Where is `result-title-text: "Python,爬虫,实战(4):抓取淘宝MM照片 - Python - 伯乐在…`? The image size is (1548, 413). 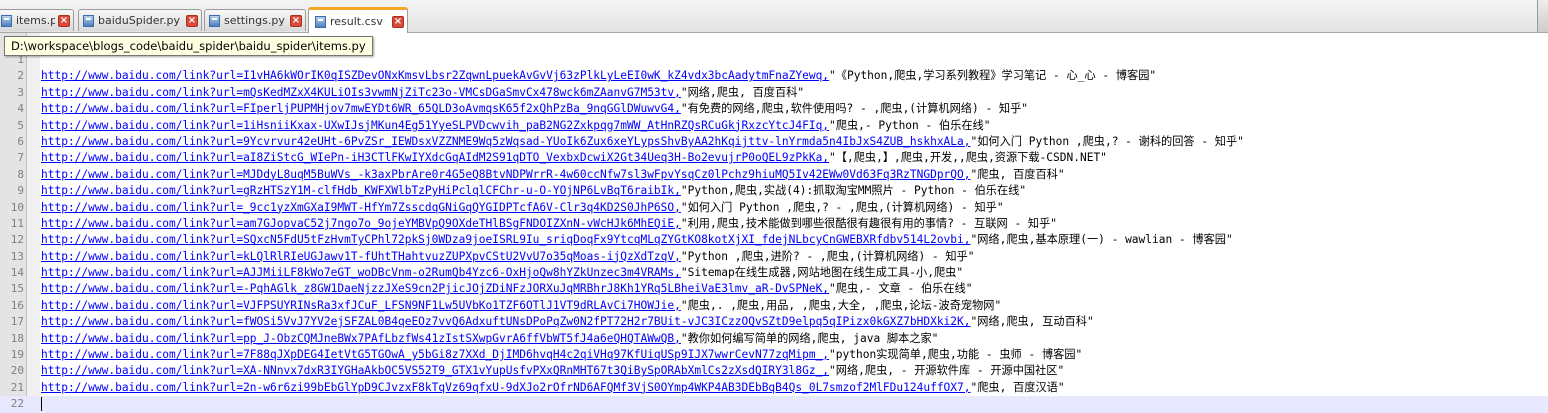
result-title-text: "Python,爬虫,实战(4):抓取淘宝MM照片 - Python - 伯乐在… is located at coordinates (853, 191).